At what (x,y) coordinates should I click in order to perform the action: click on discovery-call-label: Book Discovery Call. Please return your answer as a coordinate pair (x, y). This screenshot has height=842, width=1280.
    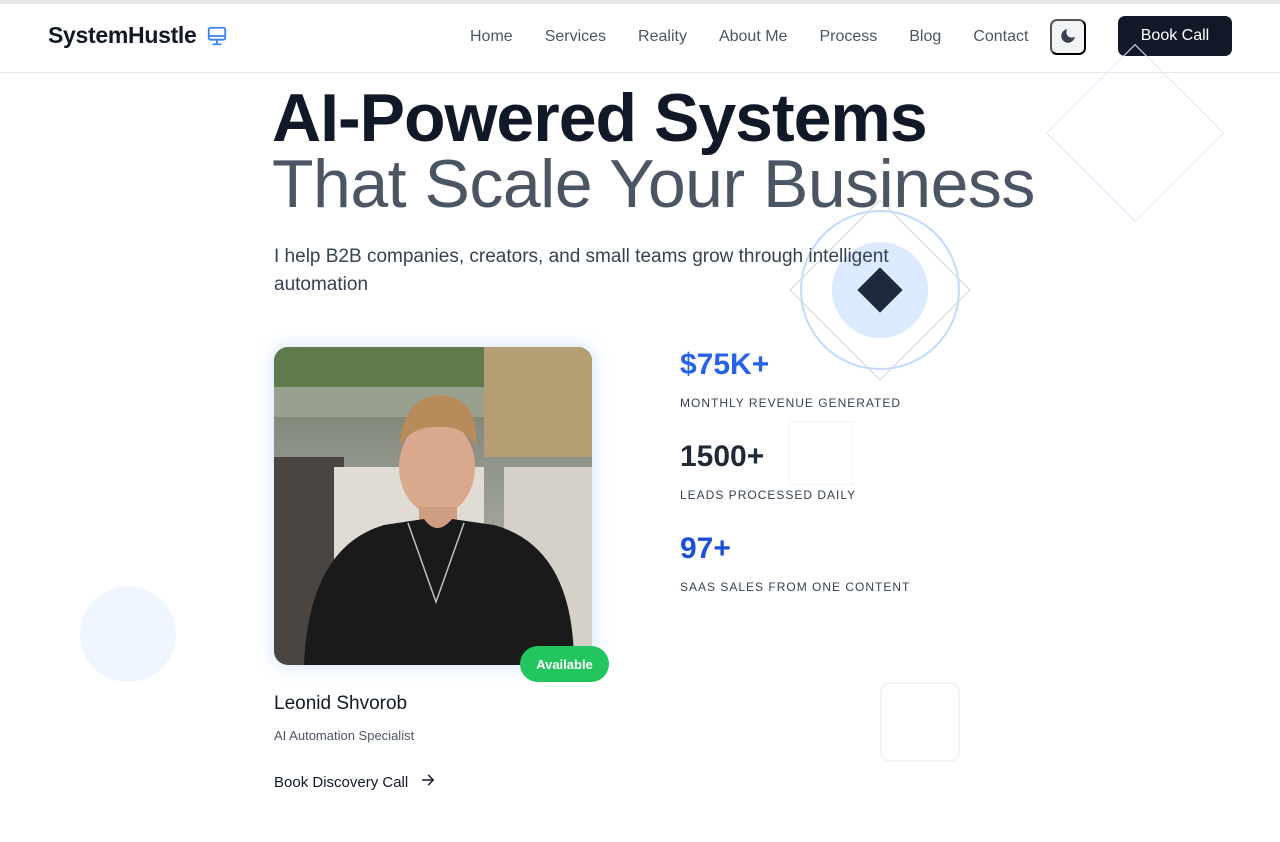
    Looking at the image, I should click on (341, 782).